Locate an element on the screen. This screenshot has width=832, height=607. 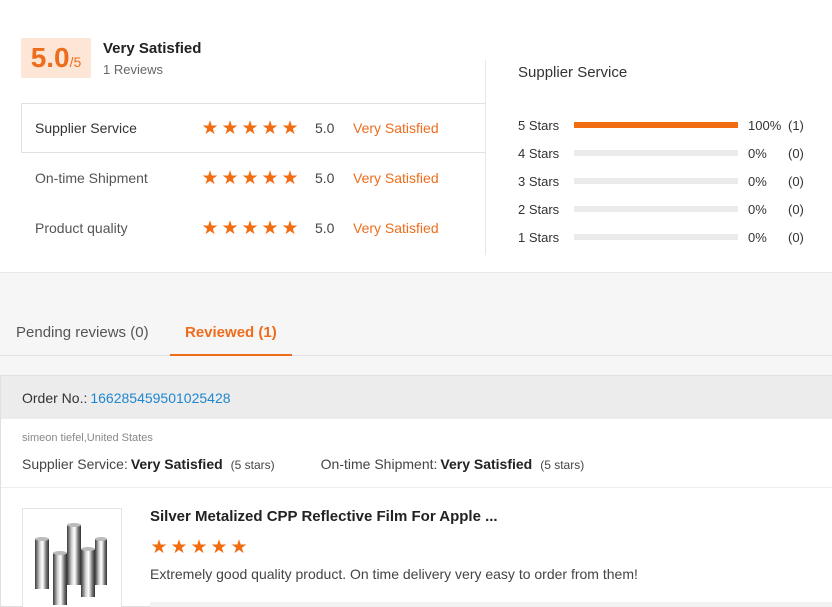
distribution-bar-fill is located at coordinates (656, 125).